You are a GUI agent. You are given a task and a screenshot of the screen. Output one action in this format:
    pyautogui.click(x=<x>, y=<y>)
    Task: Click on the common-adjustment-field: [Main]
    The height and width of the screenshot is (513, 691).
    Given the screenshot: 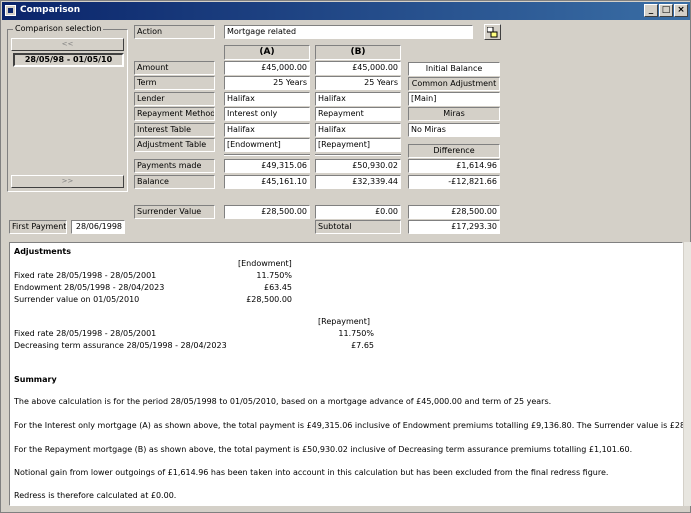 What is the action you would take?
    pyautogui.click(x=454, y=99)
    